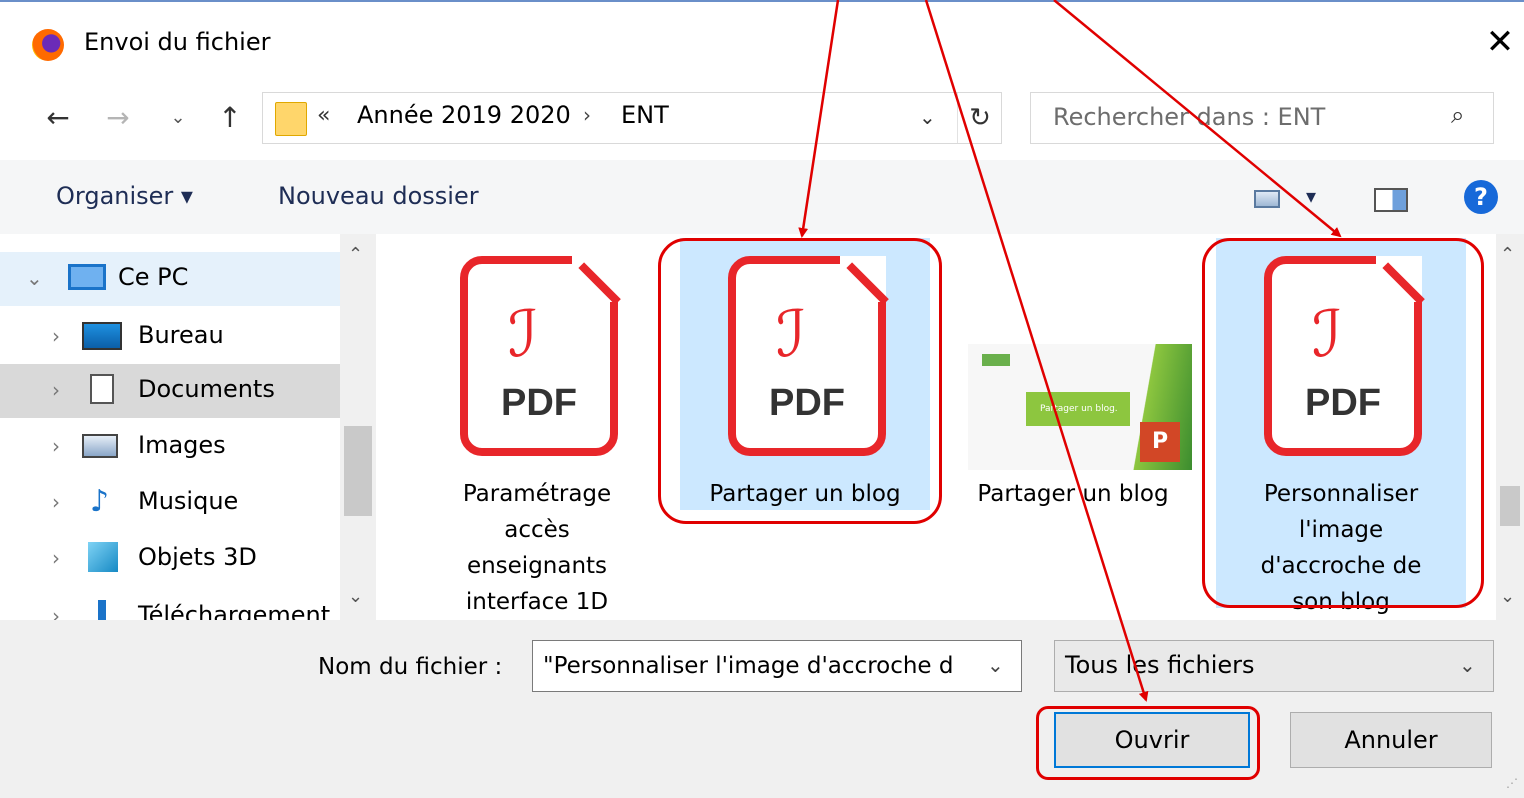 The width and height of the screenshot is (1524, 798). I want to click on command-toolbar: Organiser ▾ Nouveau dossier ▾ ?, so click(762, 197).